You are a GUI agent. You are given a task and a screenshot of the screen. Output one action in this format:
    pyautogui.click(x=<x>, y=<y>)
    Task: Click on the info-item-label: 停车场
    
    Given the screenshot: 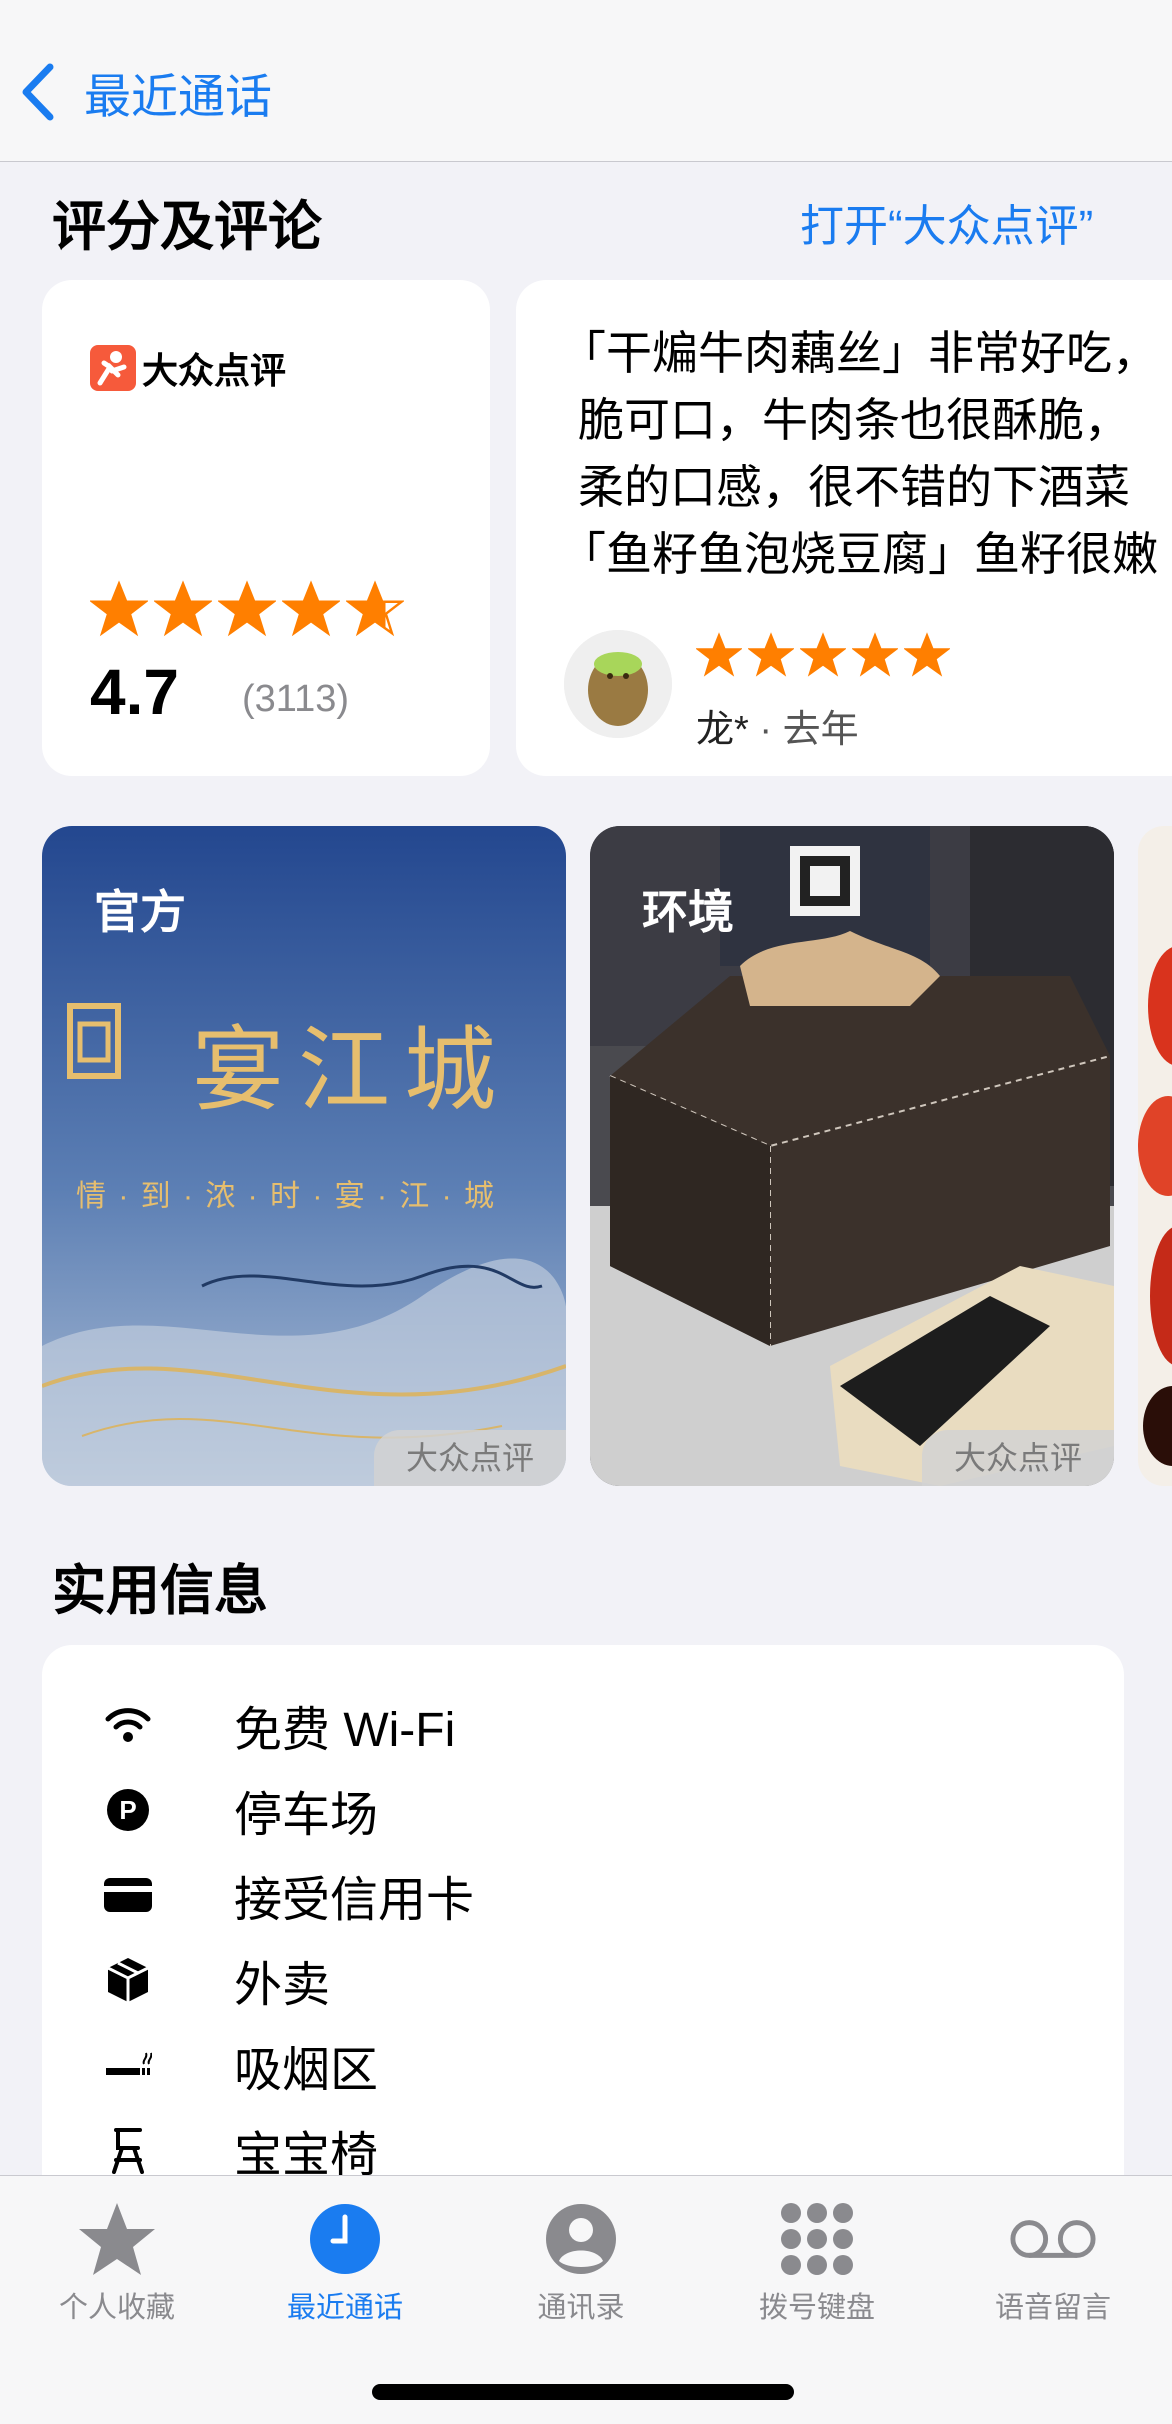 What is the action you would take?
    pyautogui.click(x=306, y=1815)
    